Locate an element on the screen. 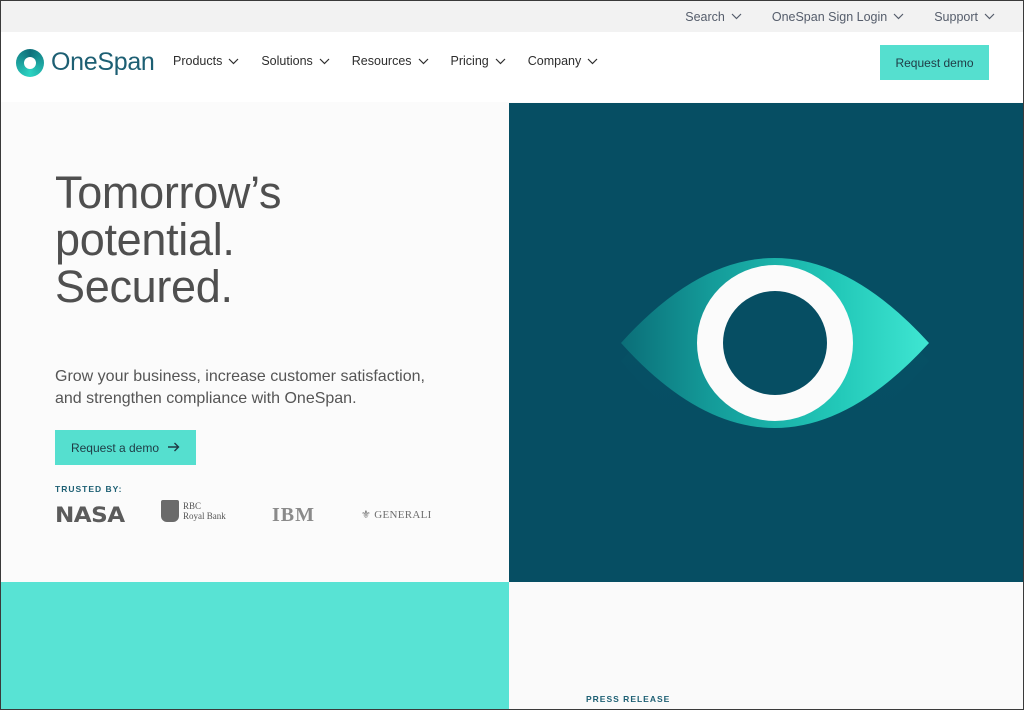 The width and height of the screenshot is (1024, 710). nav-item-label: Resources is located at coordinates (381, 61).